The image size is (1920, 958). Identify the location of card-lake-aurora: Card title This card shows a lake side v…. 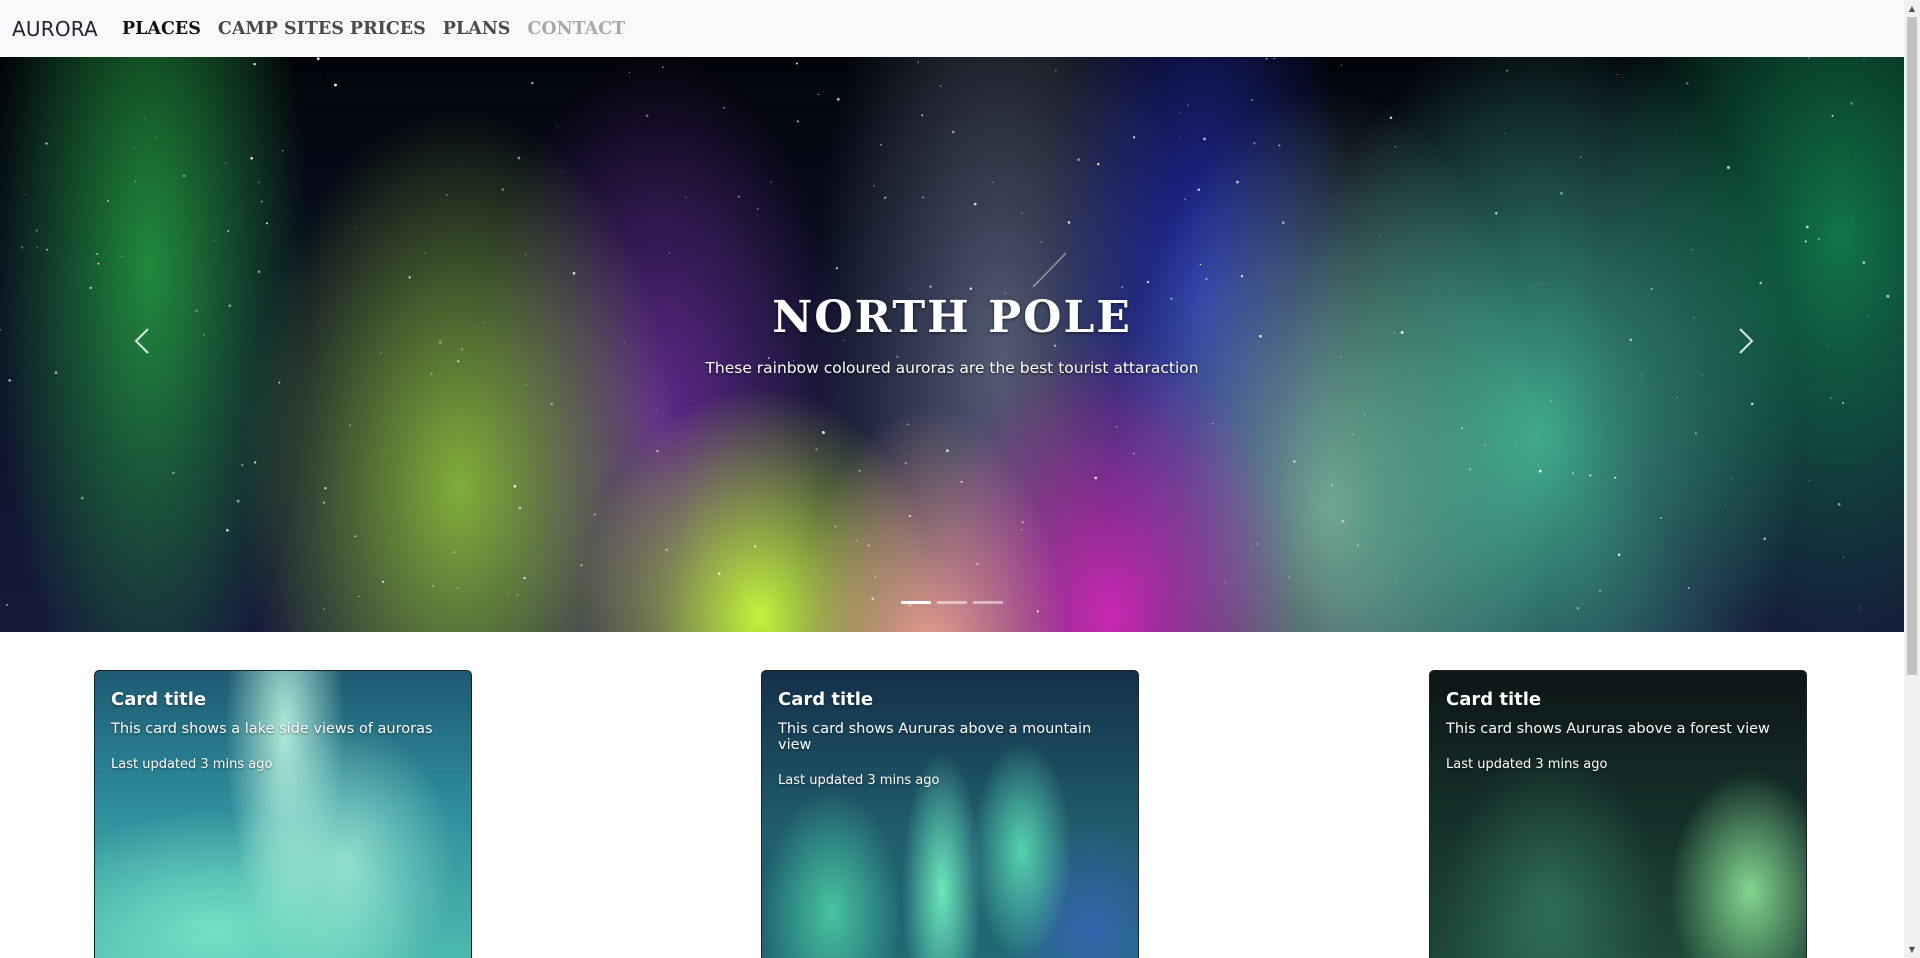
(283, 814).